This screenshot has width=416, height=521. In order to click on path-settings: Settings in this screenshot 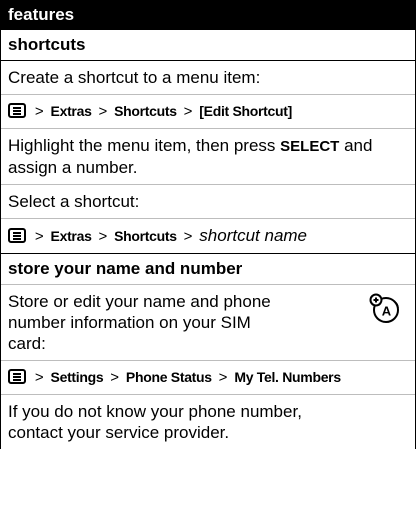, I will do `click(77, 377)`.